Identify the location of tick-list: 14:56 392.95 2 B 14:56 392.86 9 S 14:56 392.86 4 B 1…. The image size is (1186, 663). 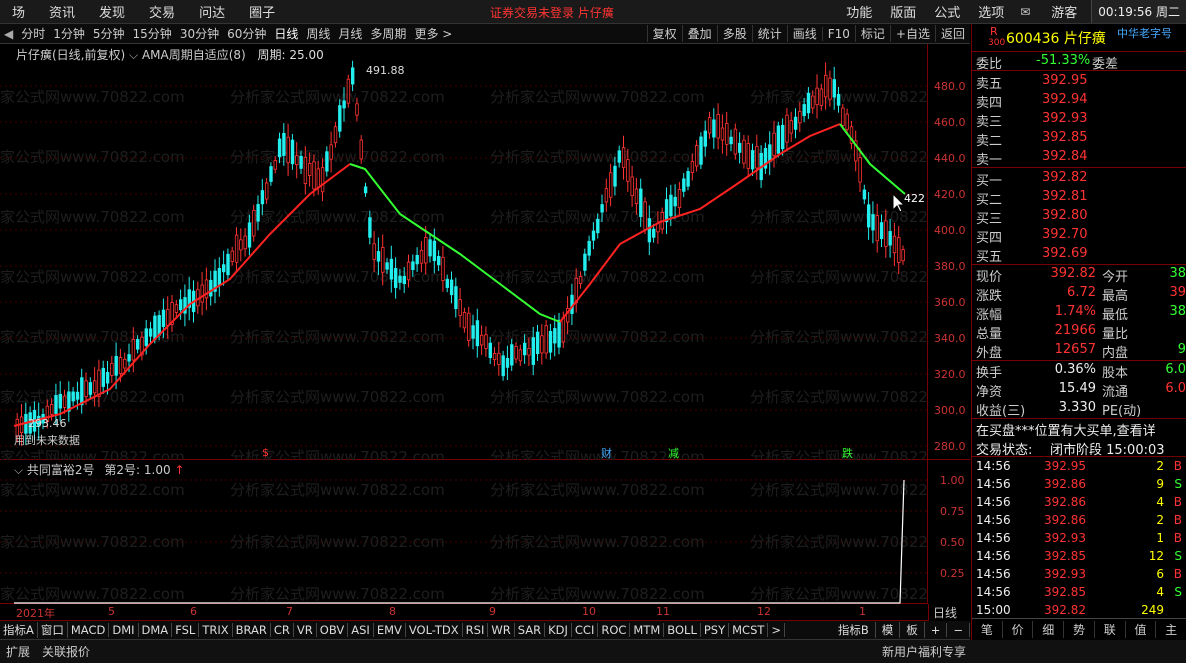
(1079, 539).